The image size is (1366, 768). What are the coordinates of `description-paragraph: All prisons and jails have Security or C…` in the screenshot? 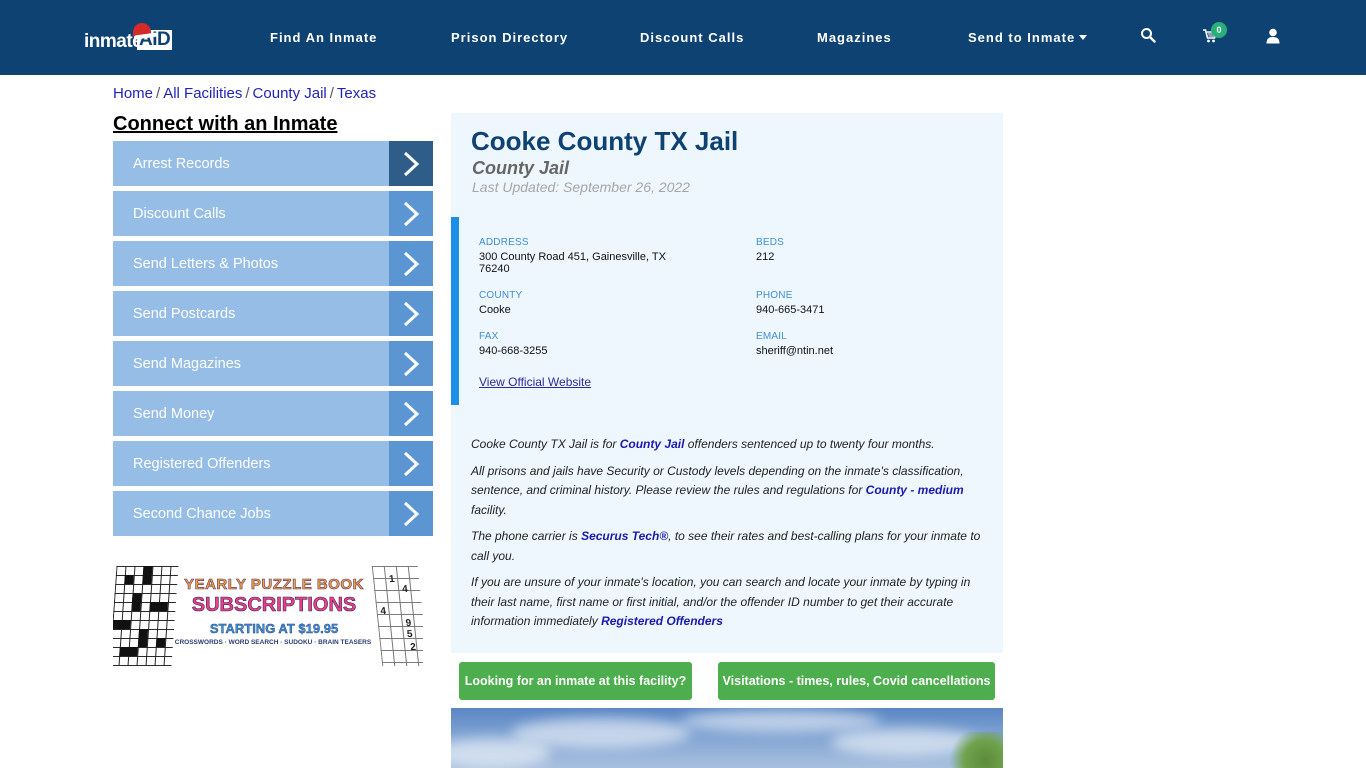 It's located at (728, 491).